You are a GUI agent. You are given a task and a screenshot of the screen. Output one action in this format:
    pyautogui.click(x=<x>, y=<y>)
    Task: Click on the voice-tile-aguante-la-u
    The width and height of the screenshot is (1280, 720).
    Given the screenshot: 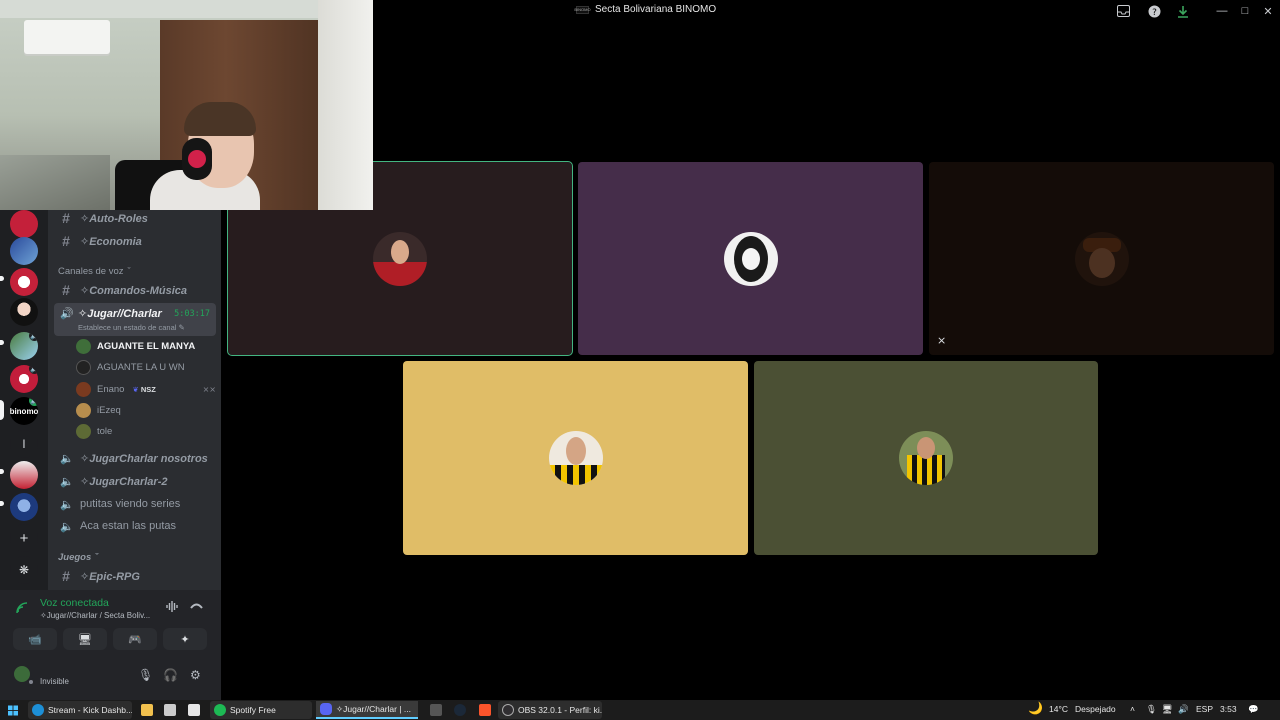 What is the action you would take?
    pyautogui.click(x=750, y=258)
    